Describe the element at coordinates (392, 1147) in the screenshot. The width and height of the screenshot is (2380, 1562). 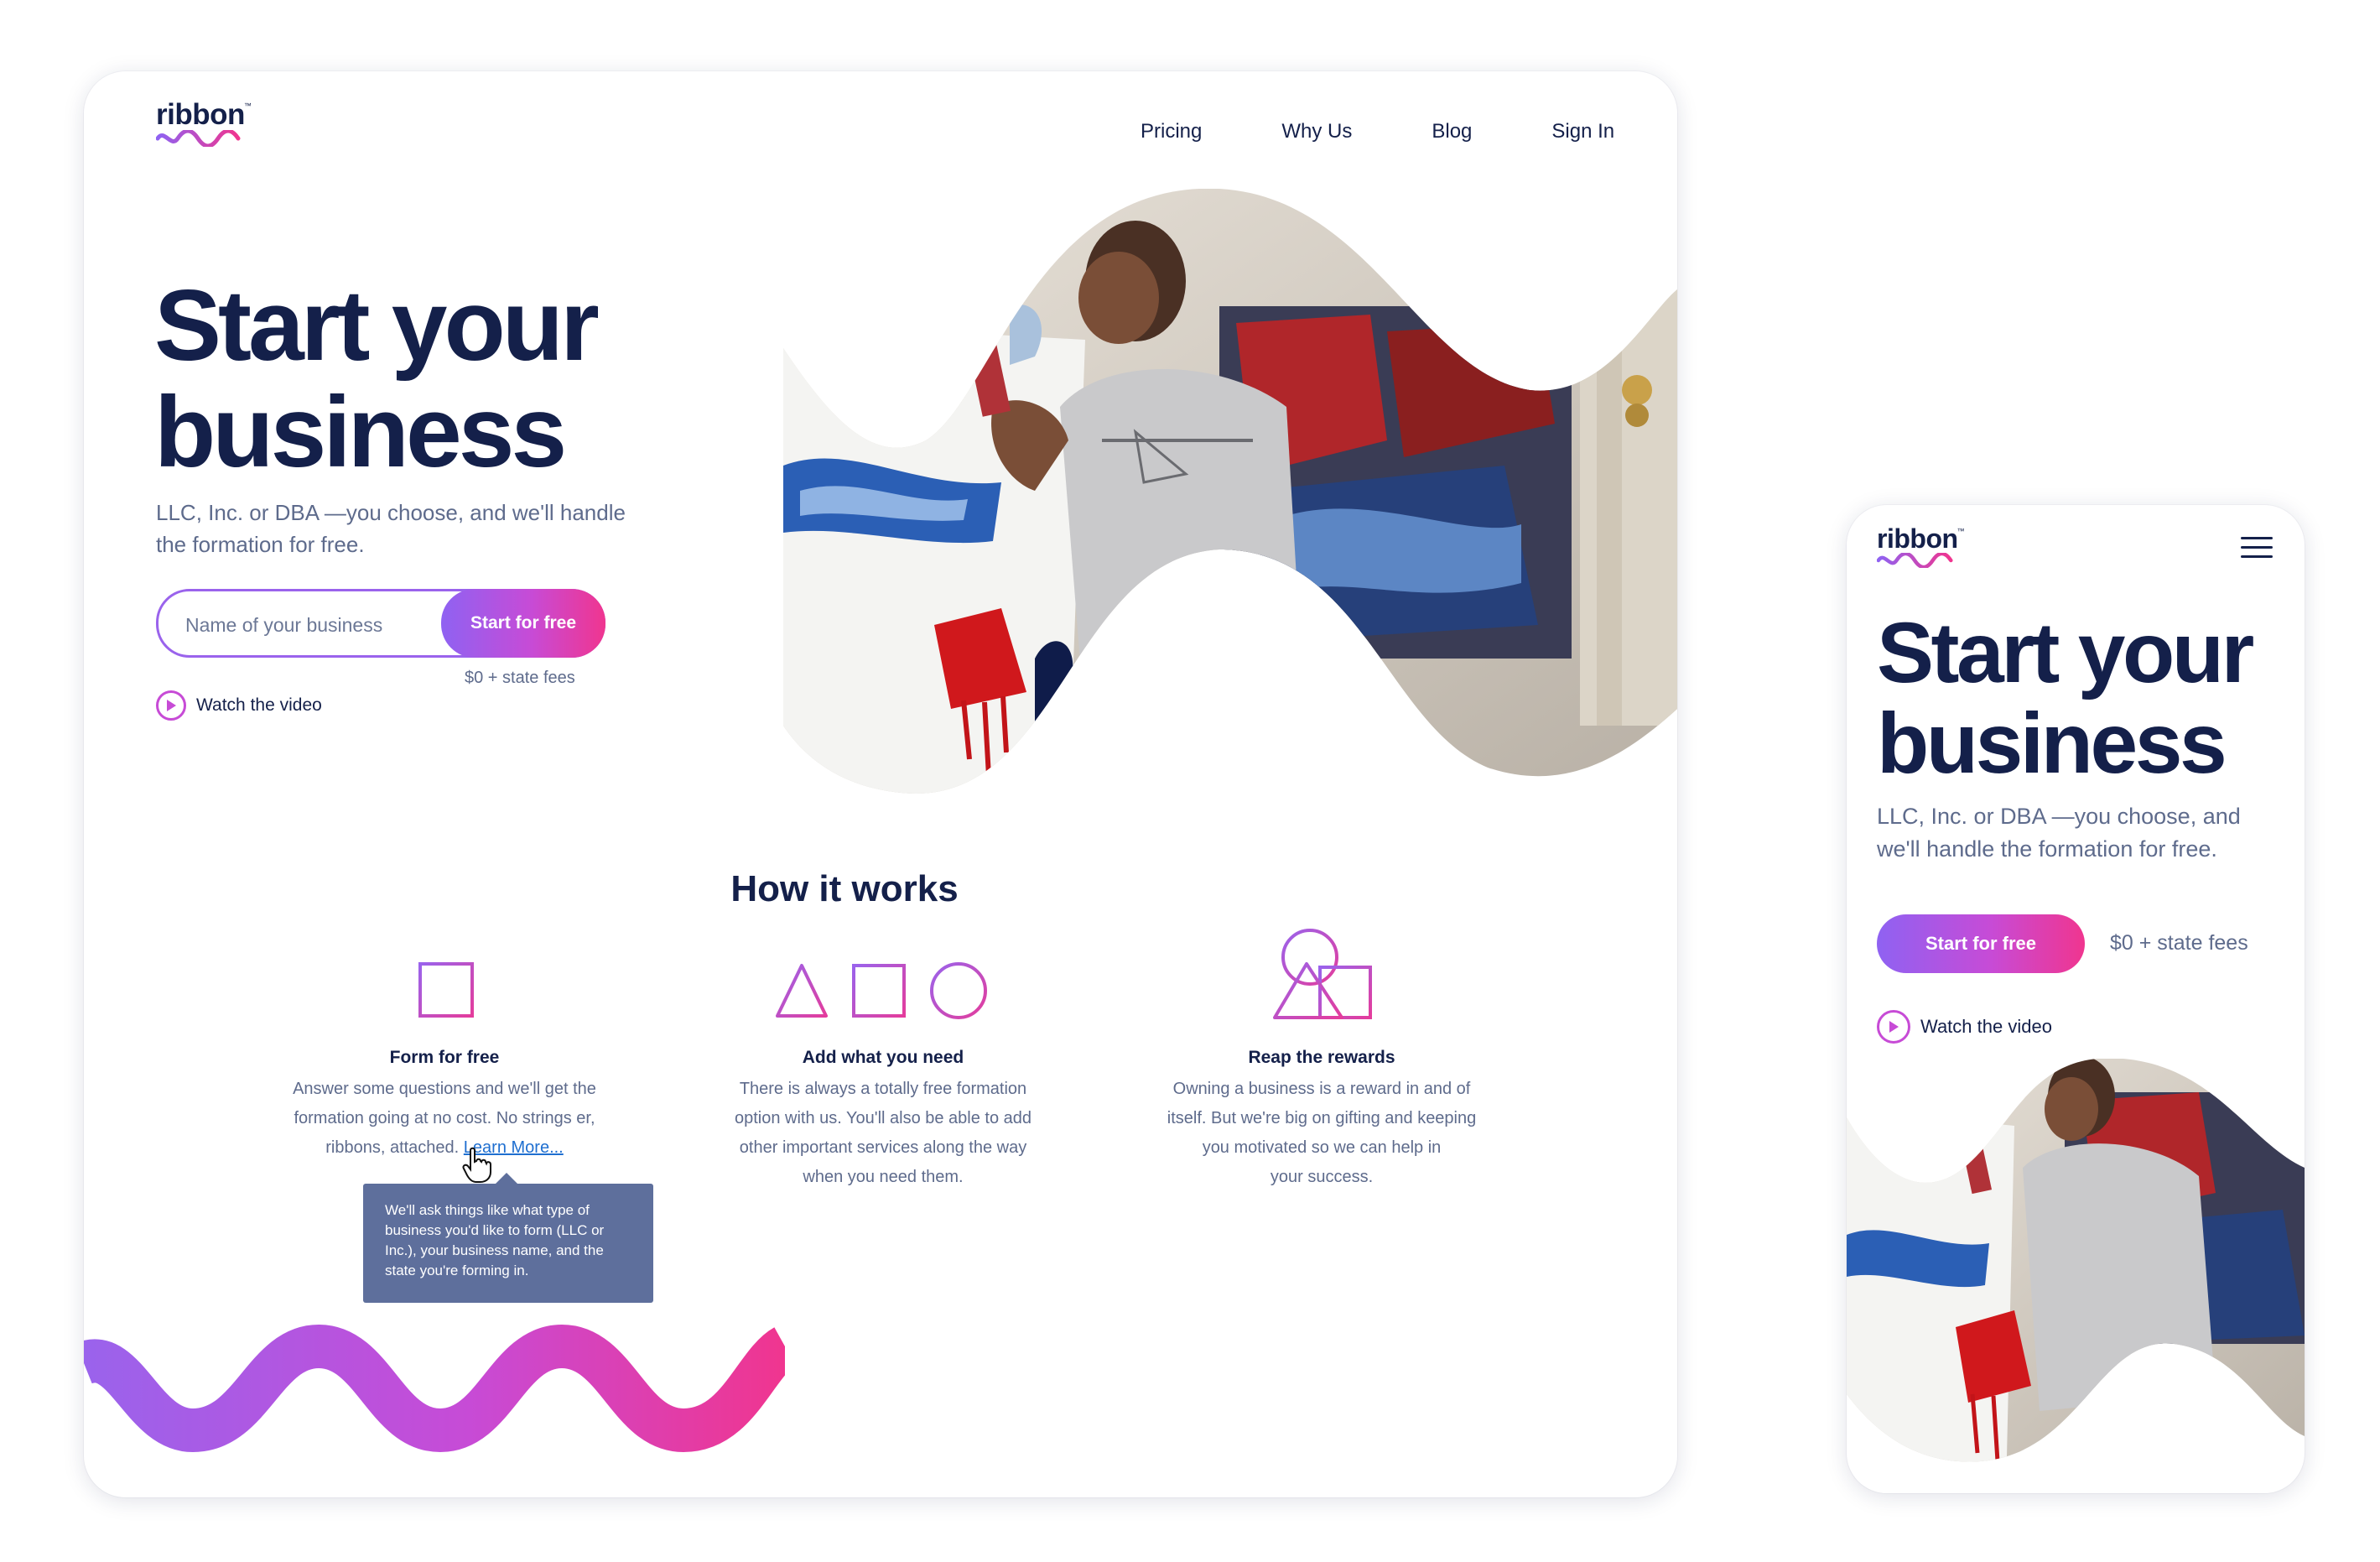
I see `step1-desc-last: ribbons, attached.` at that location.